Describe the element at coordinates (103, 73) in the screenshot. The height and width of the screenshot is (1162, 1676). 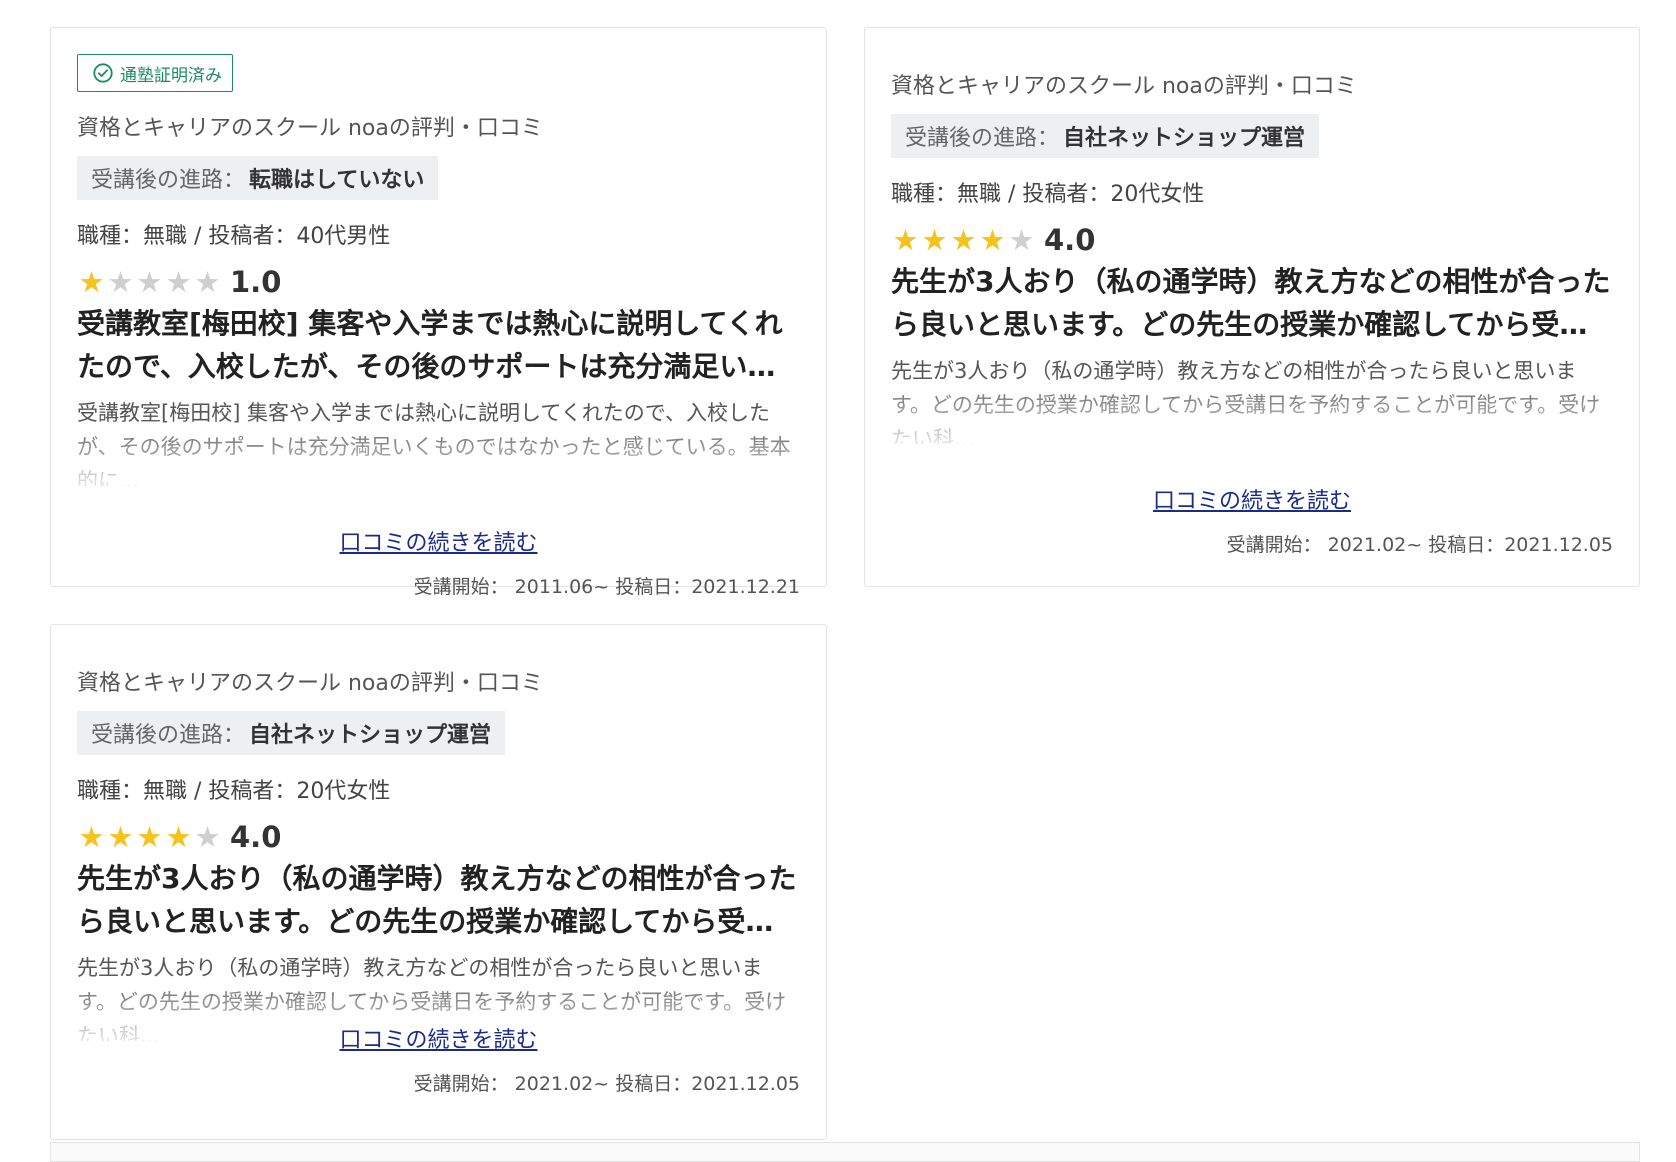
I see `check-circle-icon` at that location.